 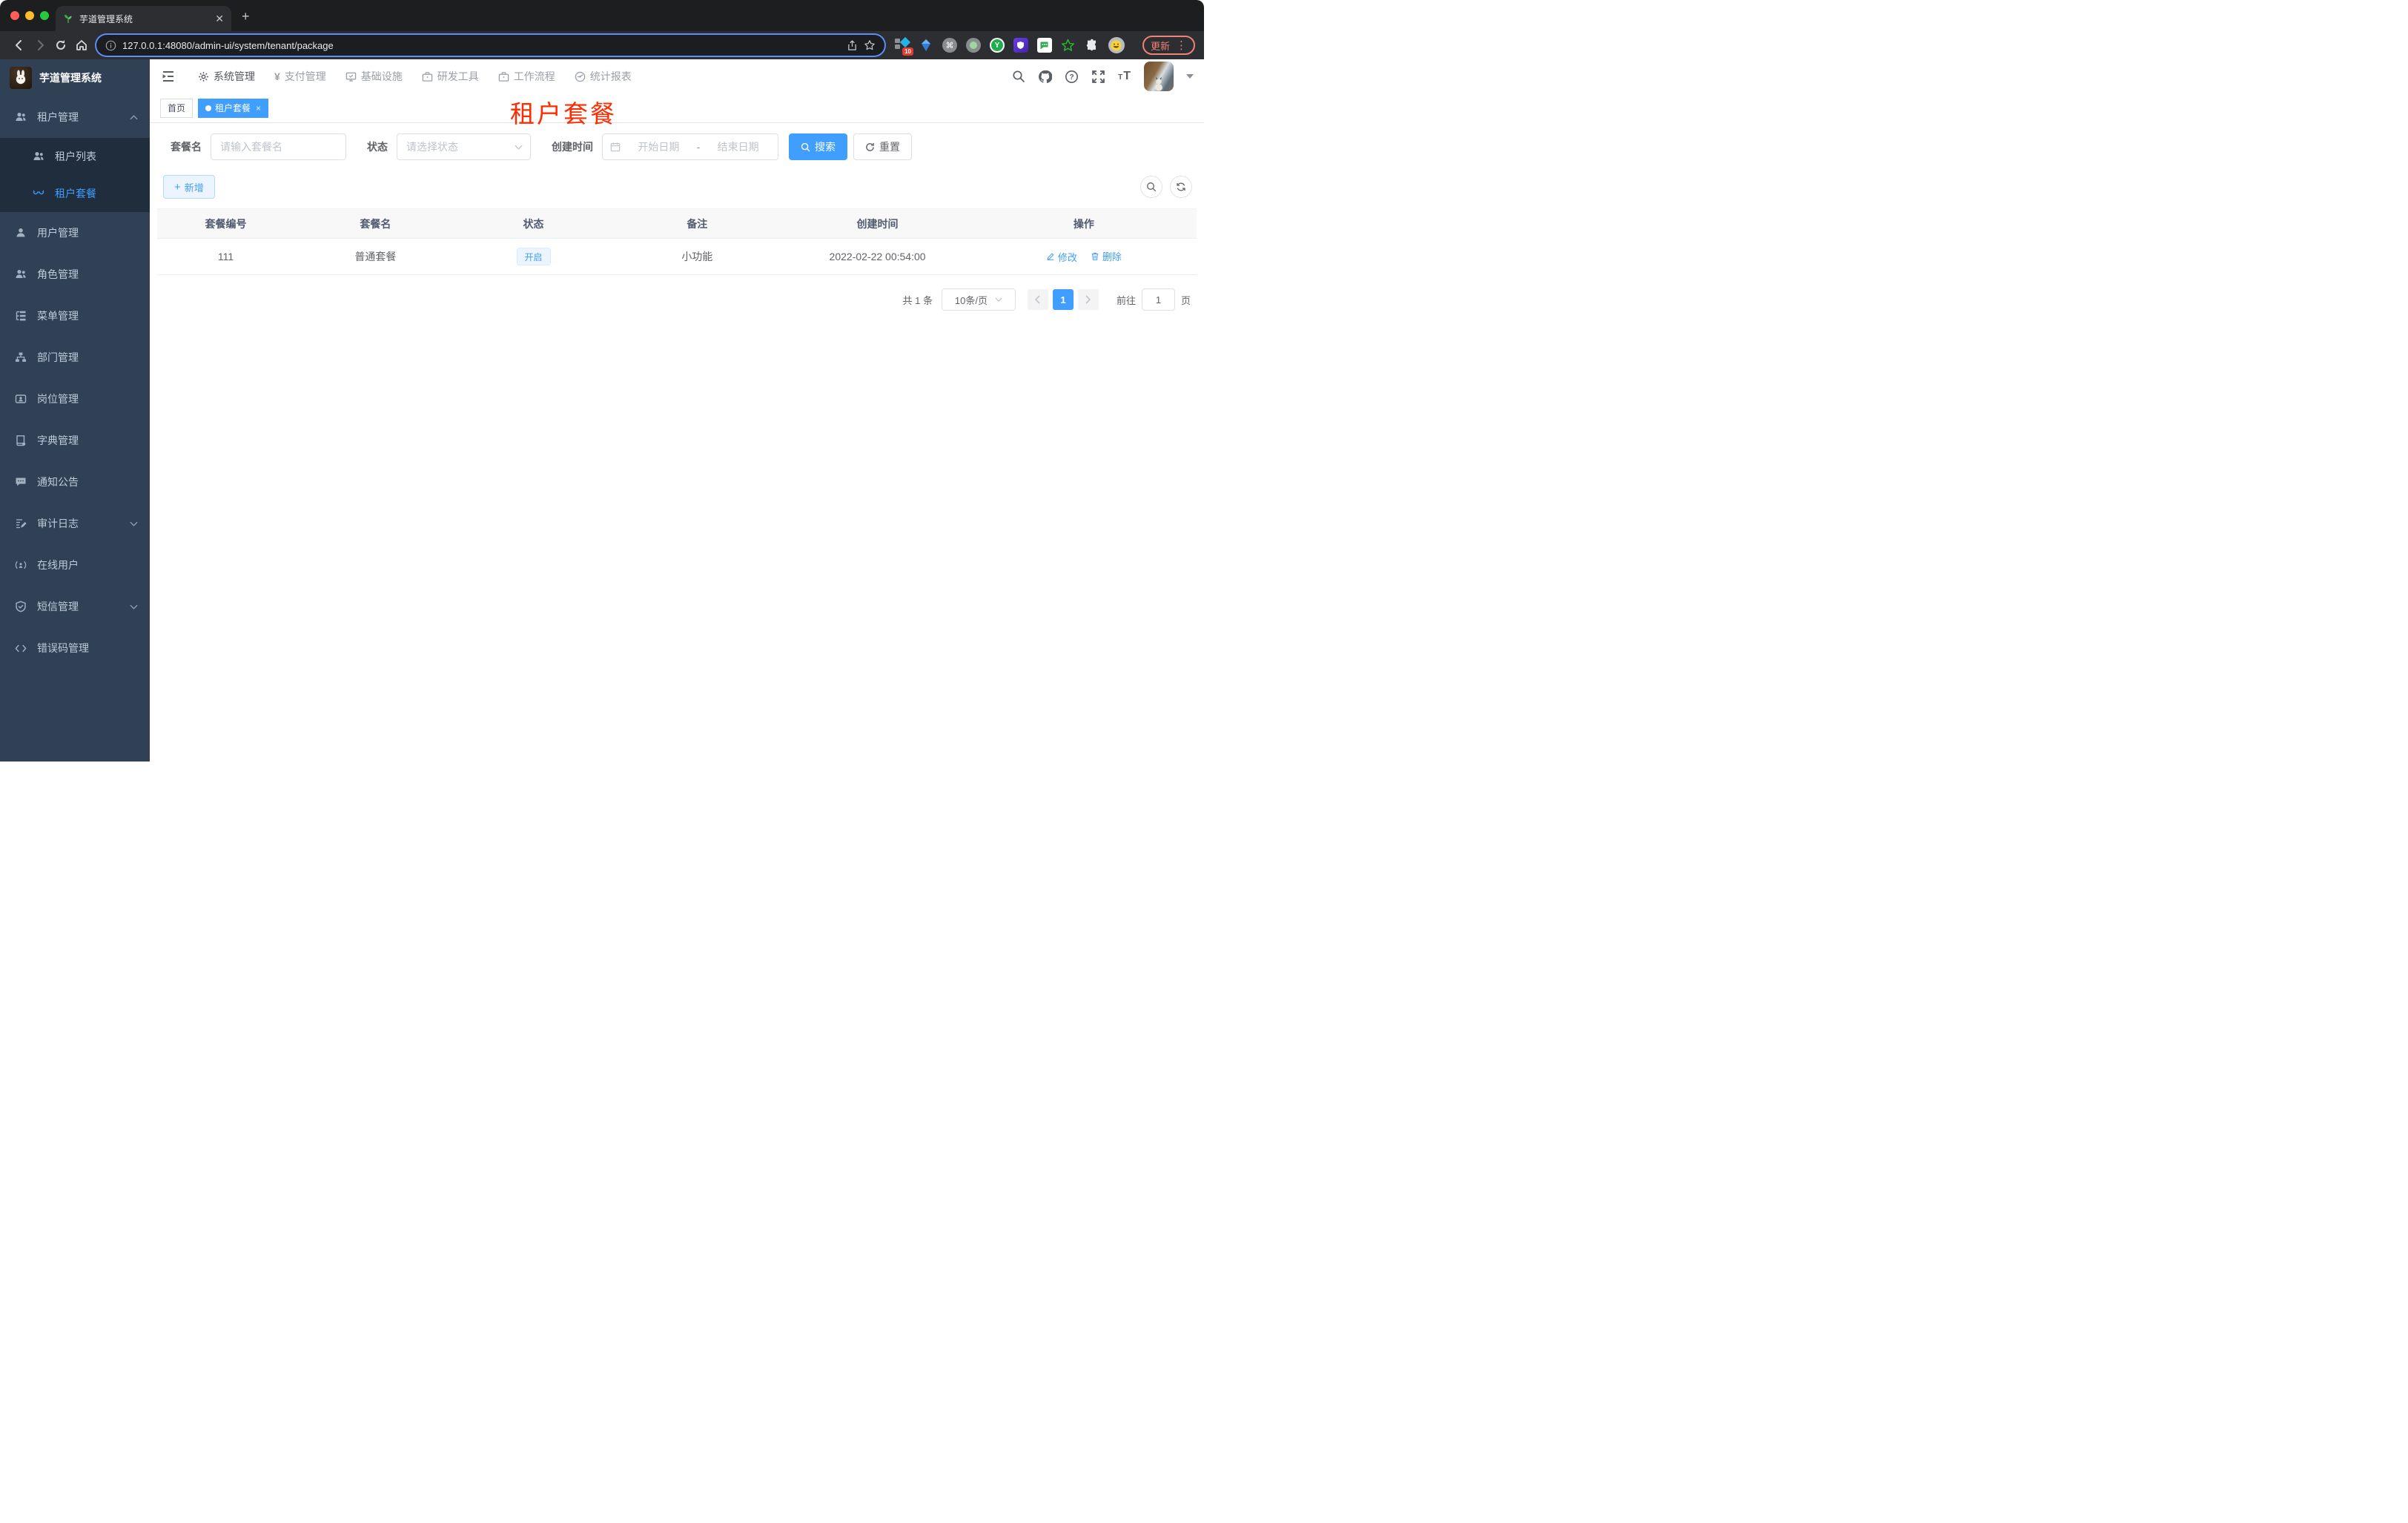 I want to click on puzzle-extensions-menu-icon, so click(x=1092, y=45).